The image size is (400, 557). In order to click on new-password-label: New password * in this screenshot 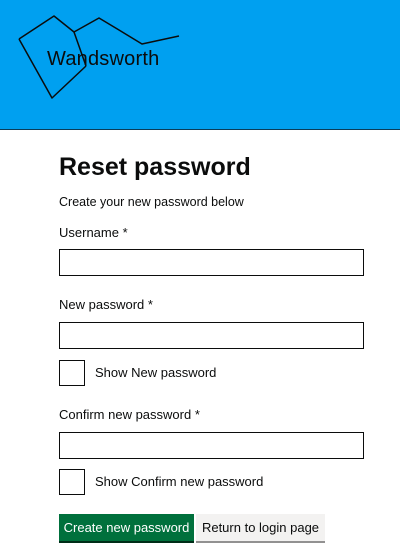, I will do `click(106, 304)`.